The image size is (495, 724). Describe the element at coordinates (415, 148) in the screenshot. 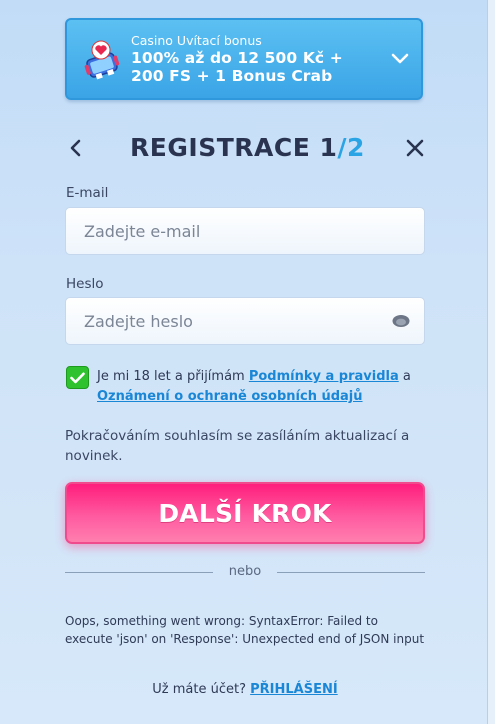

I see `close-icon` at that location.